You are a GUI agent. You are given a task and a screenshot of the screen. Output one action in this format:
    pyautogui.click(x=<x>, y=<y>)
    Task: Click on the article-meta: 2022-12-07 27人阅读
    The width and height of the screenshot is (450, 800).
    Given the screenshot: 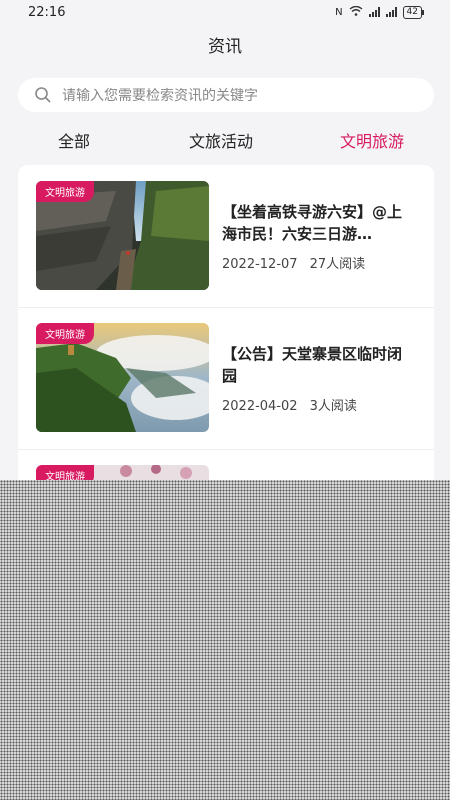 What is the action you would take?
    pyautogui.click(x=293, y=262)
    